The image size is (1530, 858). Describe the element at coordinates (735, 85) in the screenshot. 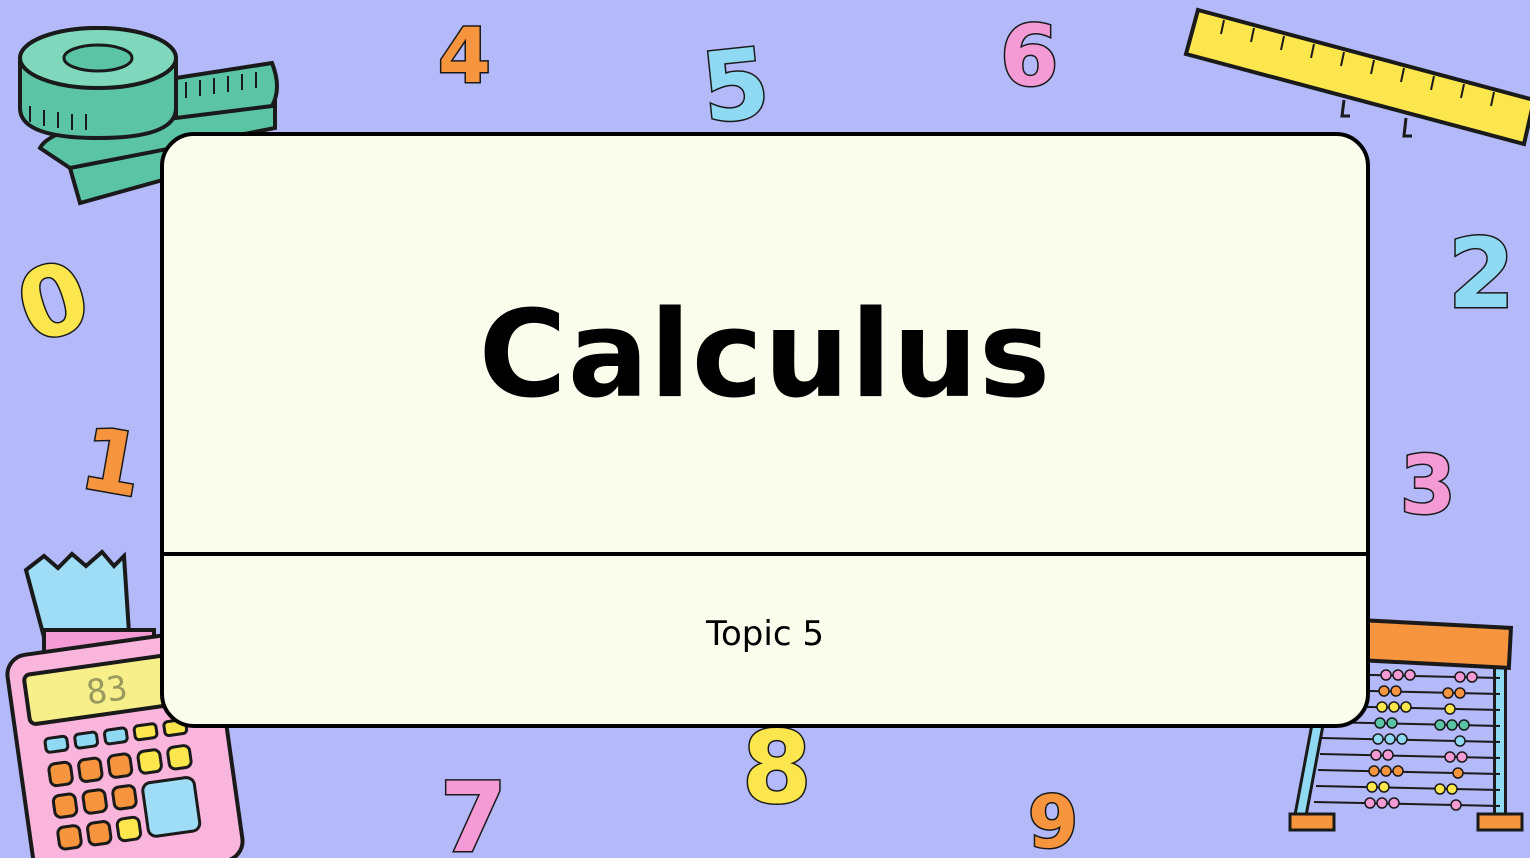

I see `digit-five: 5` at that location.